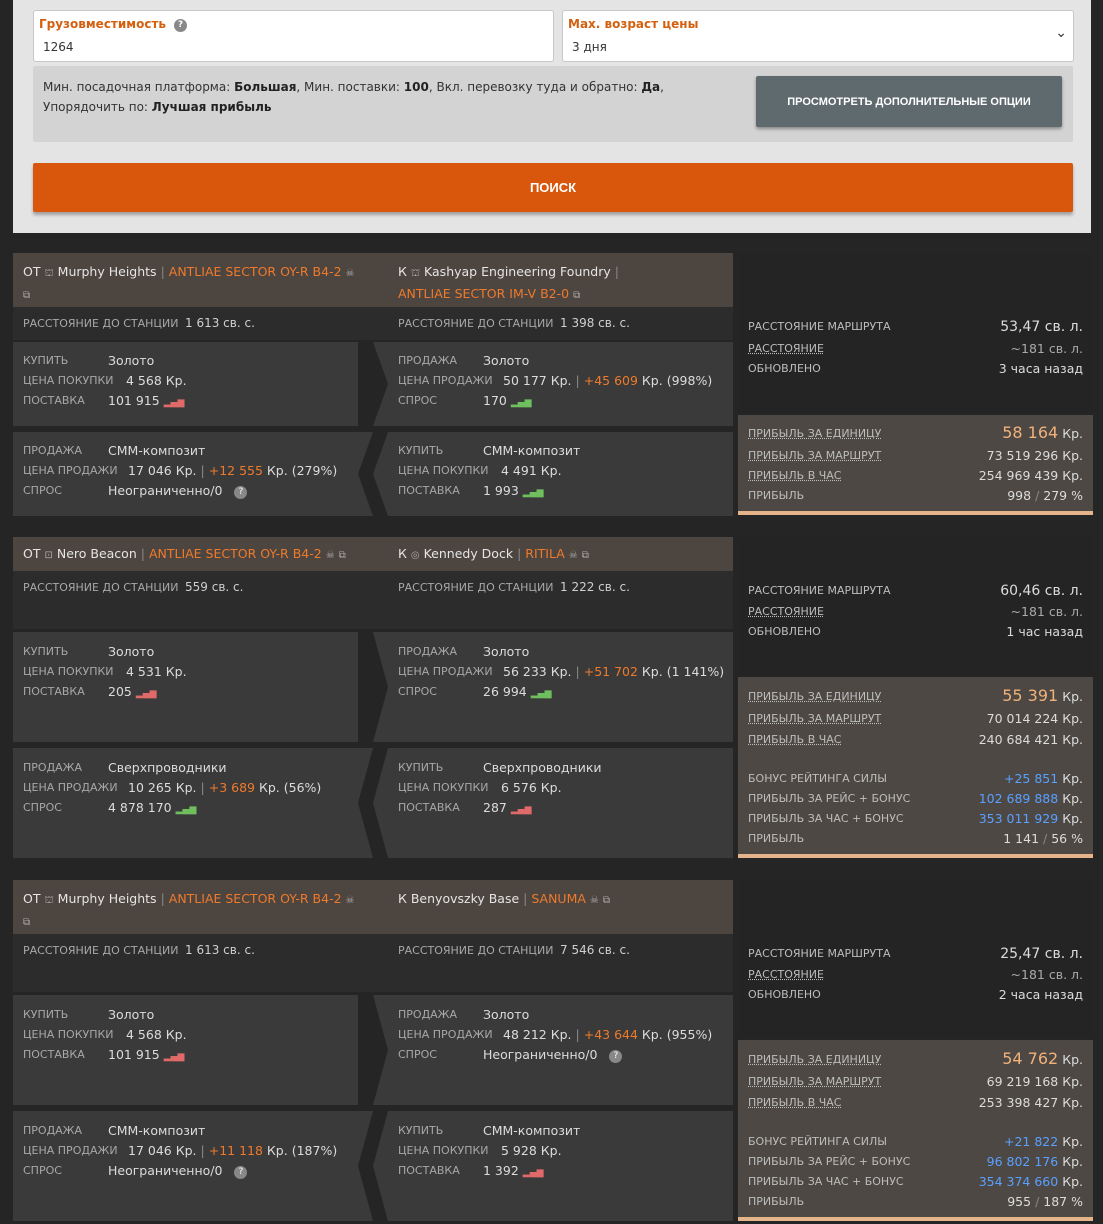 The width and height of the screenshot is (1103, 1224). What do you see at coordinates (233, 470) in the screenshot?
I see `sell-price: 17 046 Кр. | +12 555 Кр. (279%)` at bounding box center [233, 470].